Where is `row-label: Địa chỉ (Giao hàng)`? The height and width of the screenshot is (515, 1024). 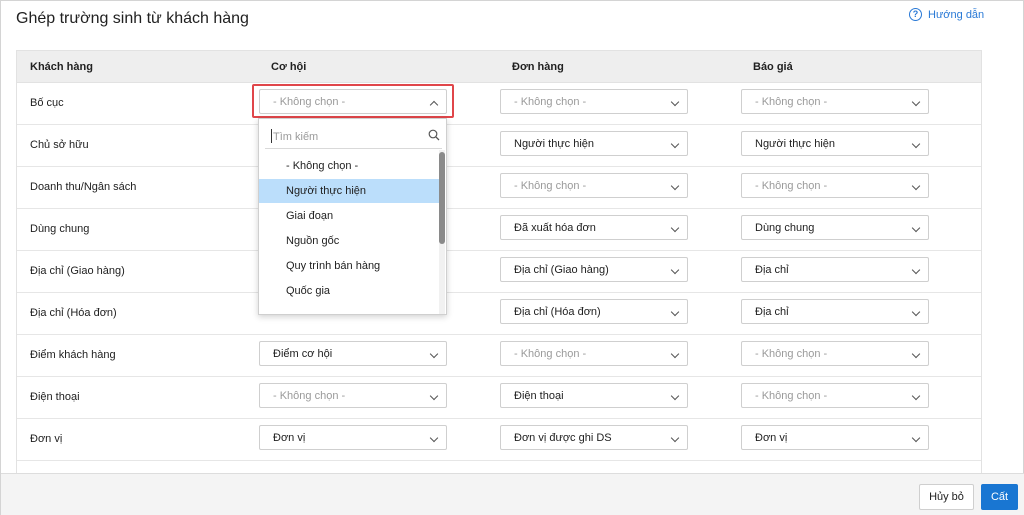 row-label: Địa chỉ (Giao hàng) is located at coordinates (77, 271).